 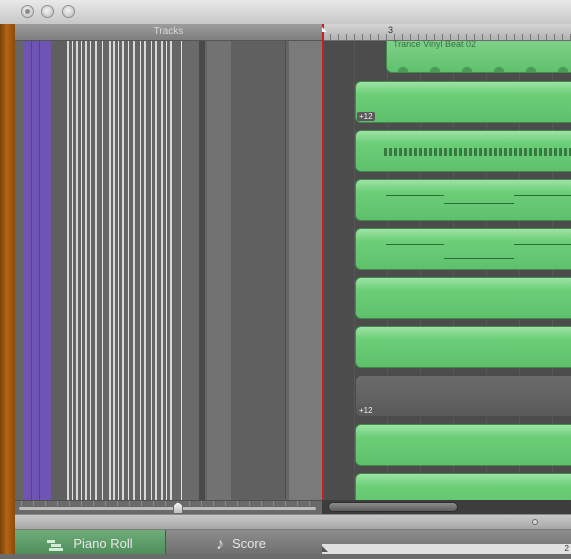 I want to click on piano-roll-icon, so click(x=56, y=545).